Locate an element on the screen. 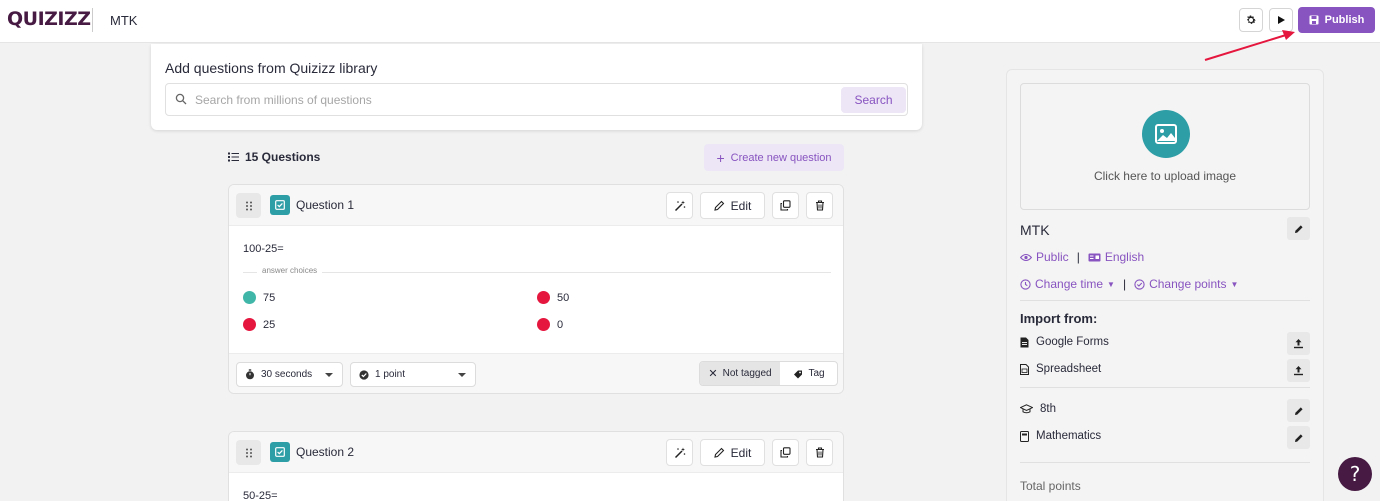  time-limit-value: 30 seconds is located at coordinates (287, 374).